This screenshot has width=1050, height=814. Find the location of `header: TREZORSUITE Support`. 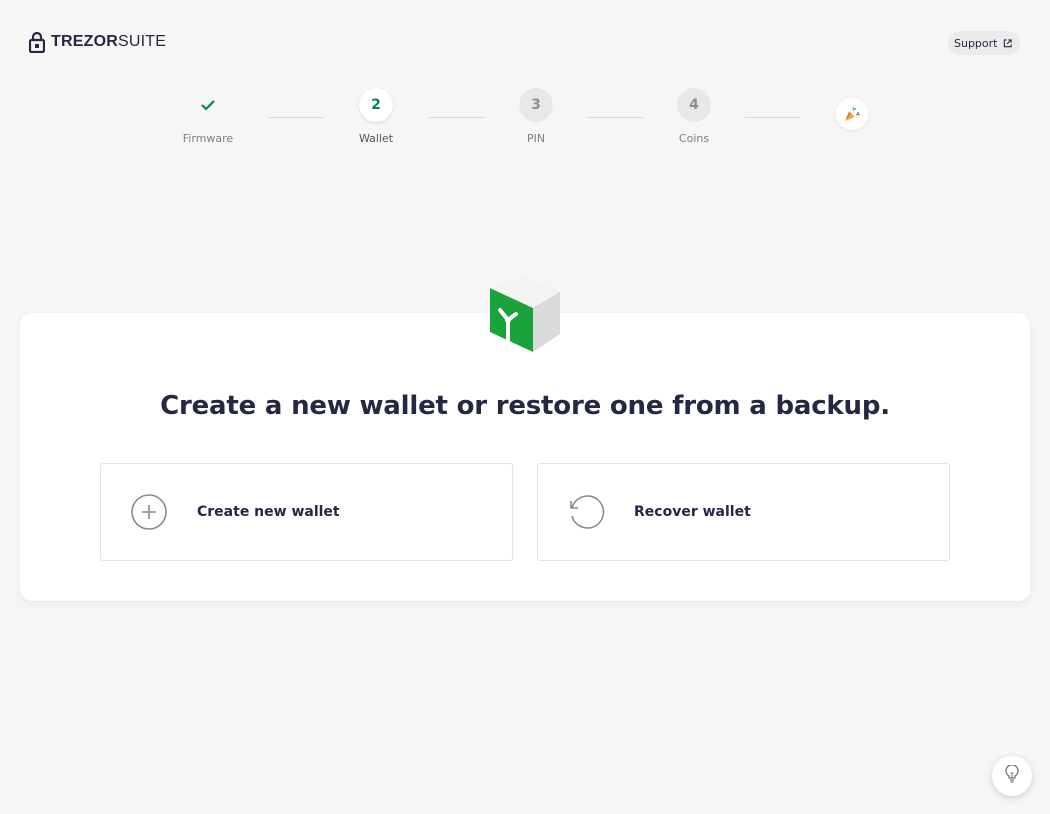

header: TREZORSUITE Support is located at coordinates (525, 42).